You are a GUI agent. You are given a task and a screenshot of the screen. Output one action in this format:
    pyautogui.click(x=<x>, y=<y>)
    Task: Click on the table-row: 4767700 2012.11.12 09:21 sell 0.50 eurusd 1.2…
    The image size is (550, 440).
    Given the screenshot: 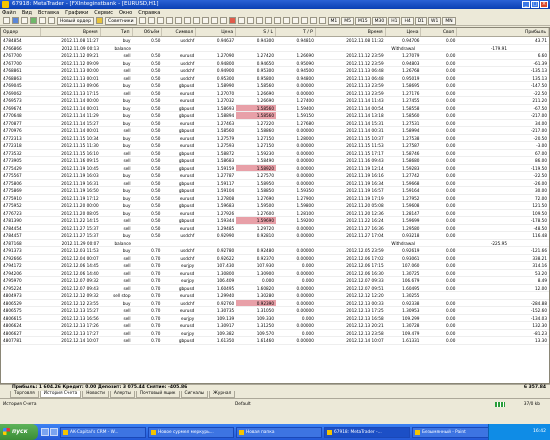 What is the action you would take?
    pyautogui.click(x=275, y=56)
    